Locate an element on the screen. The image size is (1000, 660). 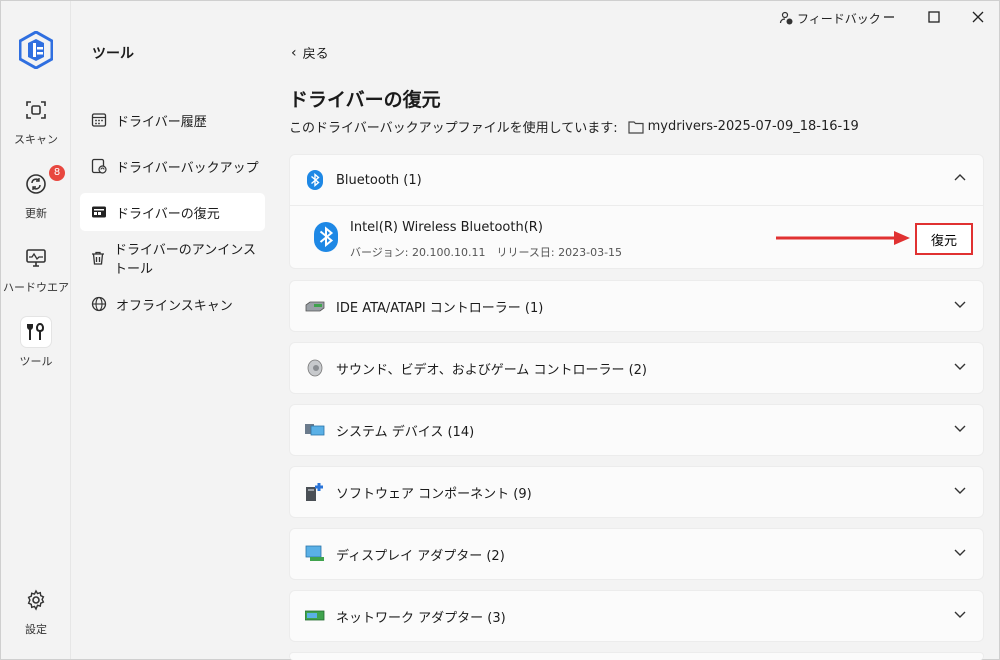
globe-icon is located at coordinates (99, 304).